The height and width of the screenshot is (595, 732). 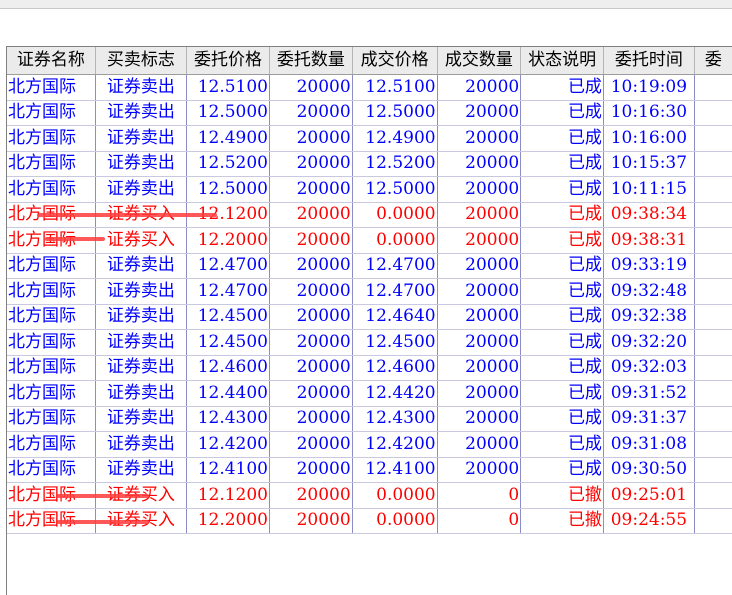 What do you see at coordinates (649, 342) in the screenshot?
I see `cell-order-time: 09:32:20` at bounding box center [649, 342].